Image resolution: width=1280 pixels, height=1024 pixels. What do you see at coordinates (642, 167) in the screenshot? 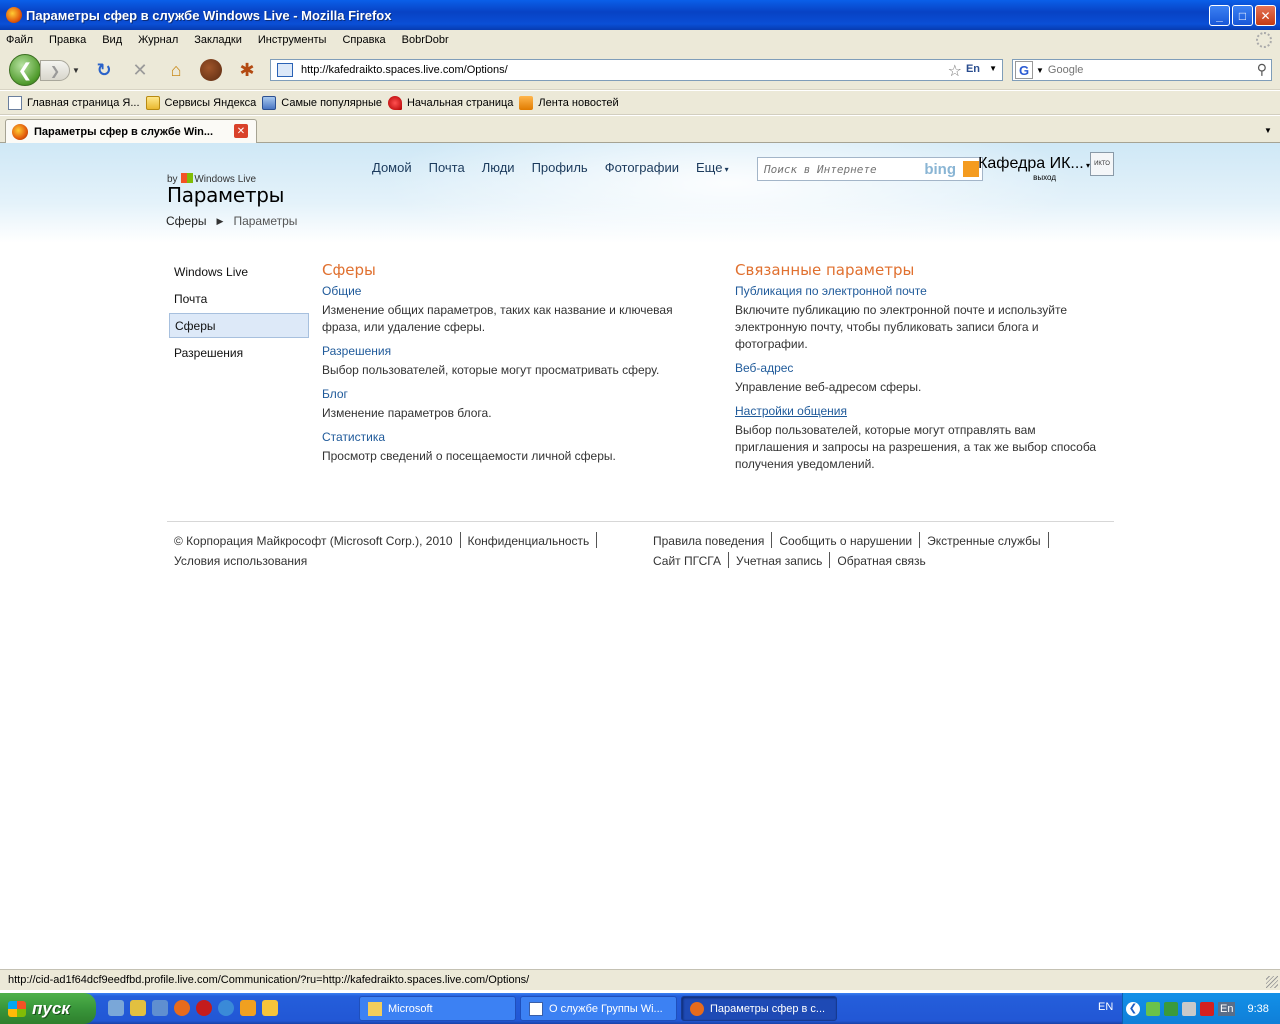
I see `nav-photos: Фотографии` at bounding box center [642, 167].